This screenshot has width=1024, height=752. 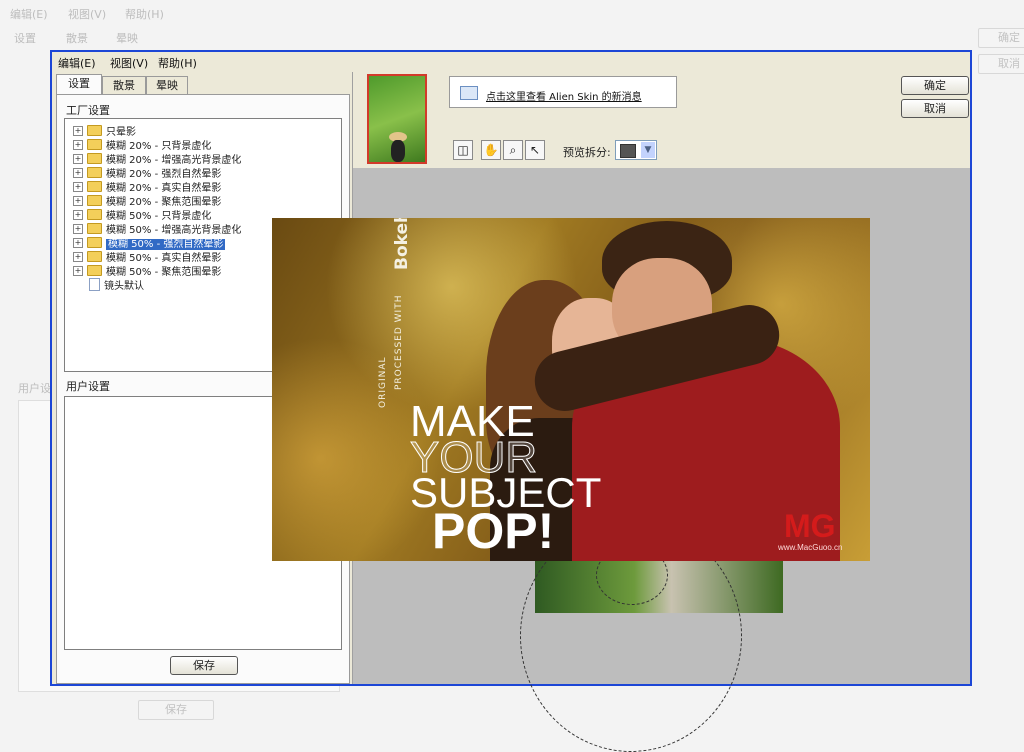 What do you see at coordinates (203, 200) in the screenshot?
I see `tree-item: + 模糊 20% - 聚焦范围晕影` at bounding box center [203, 200].